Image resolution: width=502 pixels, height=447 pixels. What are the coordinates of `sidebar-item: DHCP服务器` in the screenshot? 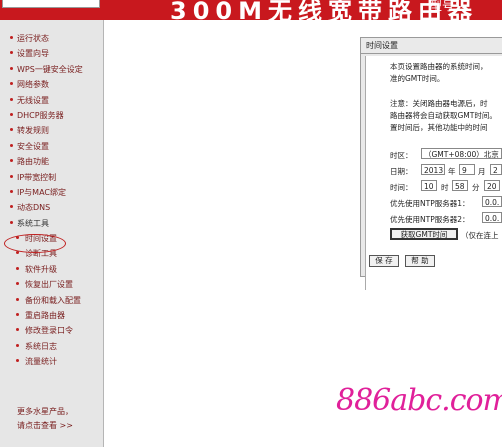 It's located at (51, 115).